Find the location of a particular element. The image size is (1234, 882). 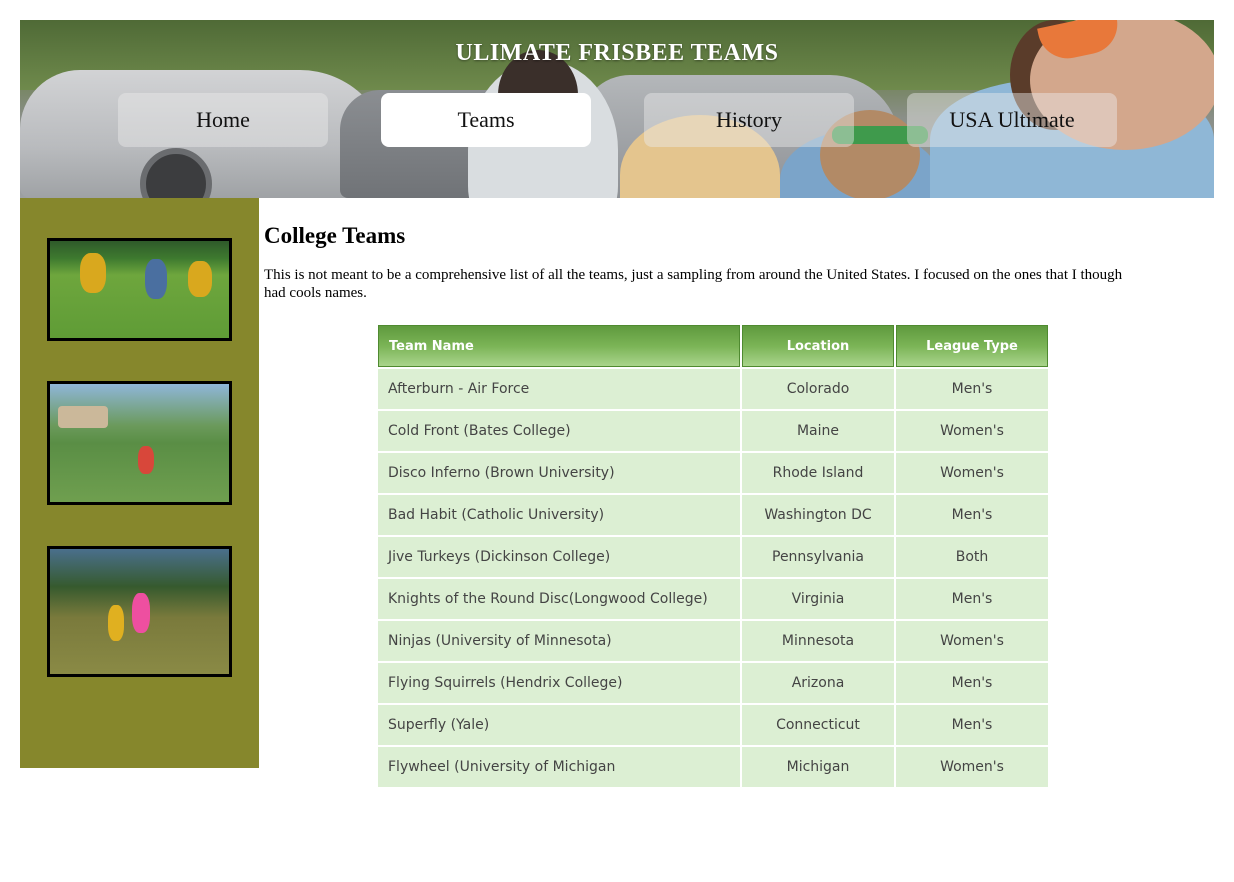

column-header-league-type: League Type is located at coordinates (972, 346).